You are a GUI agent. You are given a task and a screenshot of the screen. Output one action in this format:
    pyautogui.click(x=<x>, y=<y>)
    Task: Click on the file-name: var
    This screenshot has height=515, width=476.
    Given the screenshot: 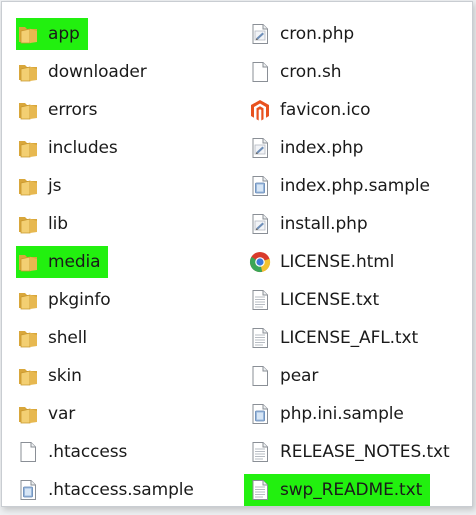 What is the action you would take?
    pyautogui.click(x=62, y=414)
    